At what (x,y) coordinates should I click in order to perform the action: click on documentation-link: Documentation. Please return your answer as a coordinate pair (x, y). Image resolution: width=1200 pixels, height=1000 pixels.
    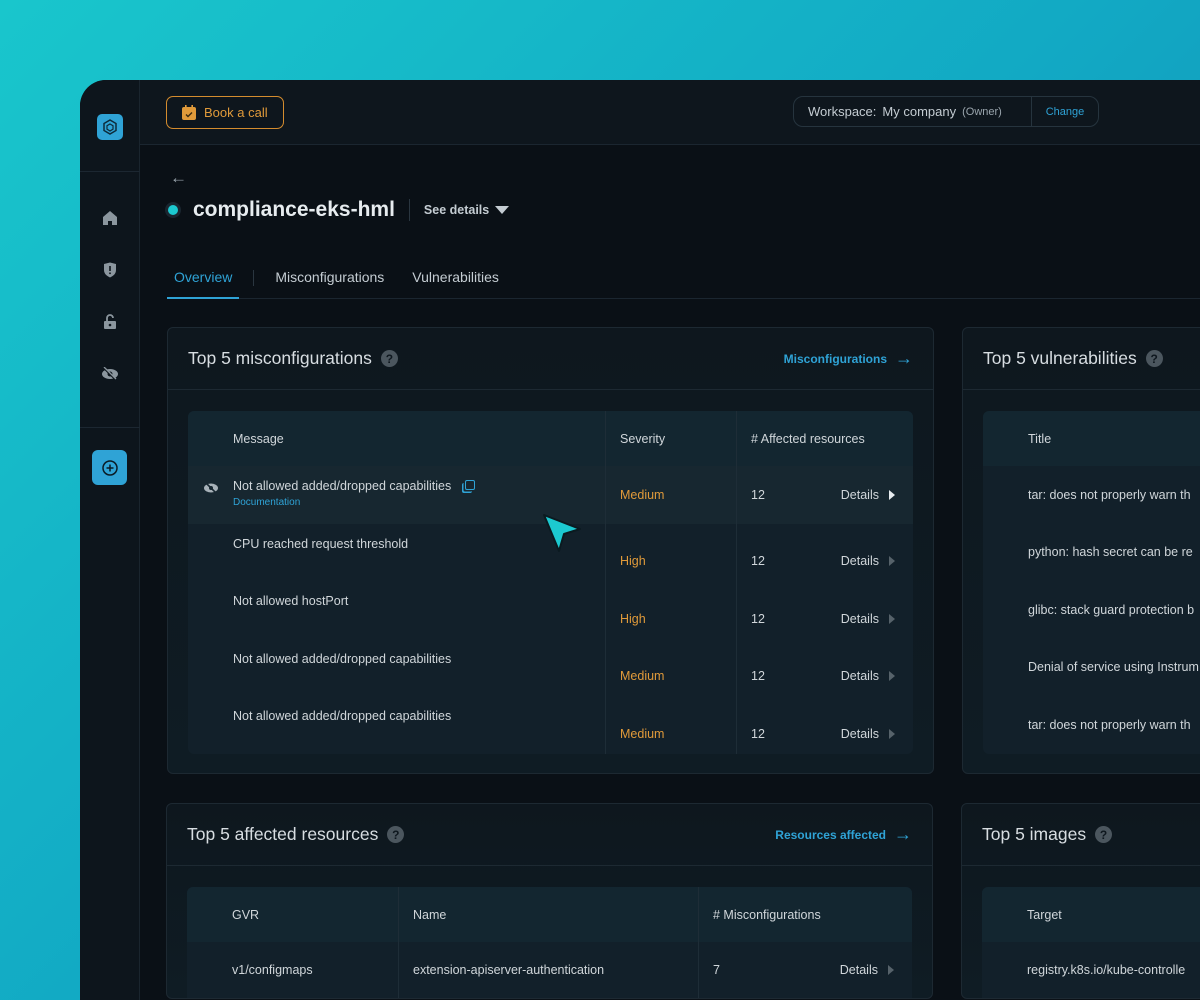
    Looking at the image, I should click on (354, 502).